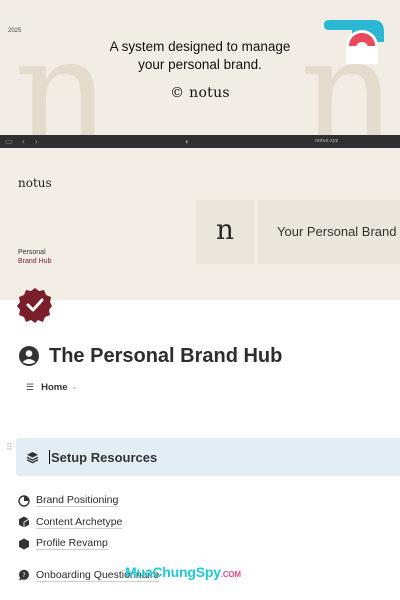 The image size is (400, 600). I want to click on eye-logo-icon, so click(354, 42).